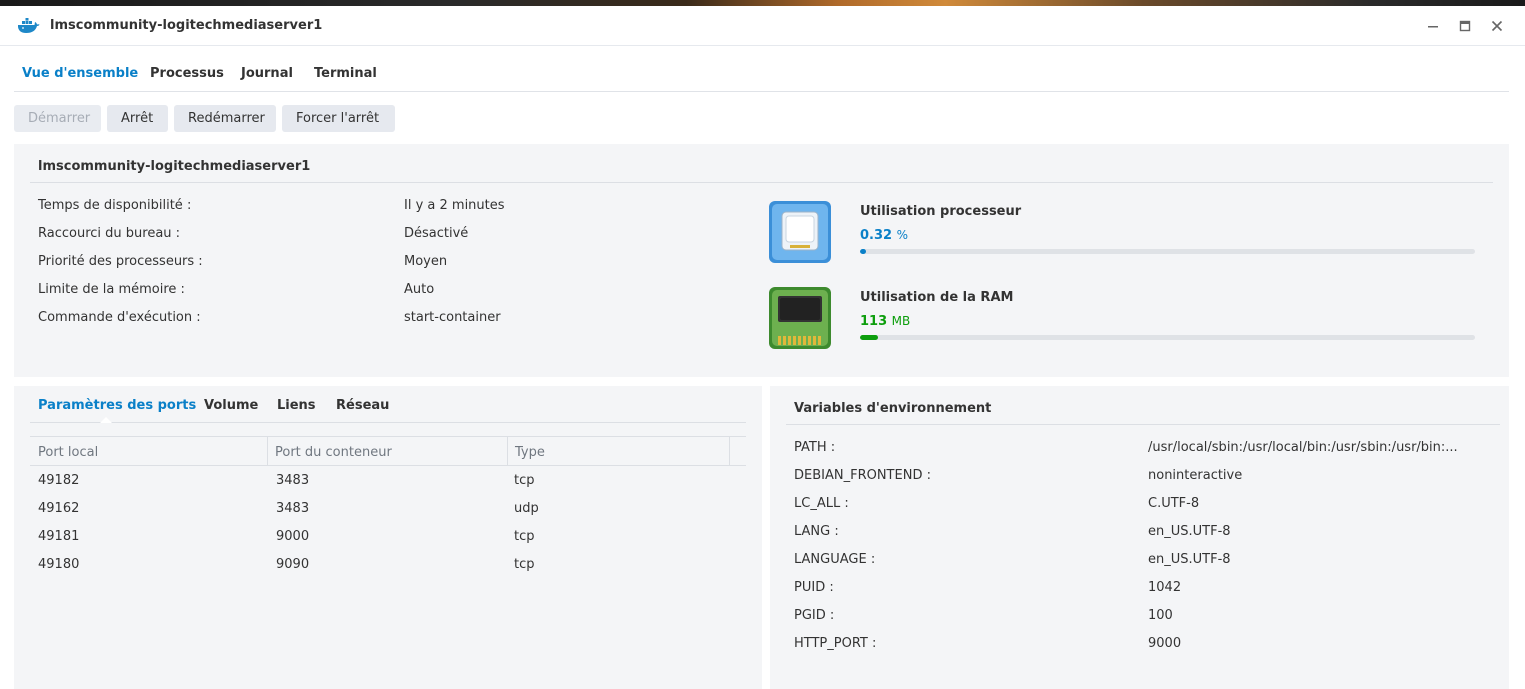  What do you see at coordinates (109, 233) in the screenshot?
I see `desktop-shortcut-label: Raccourci du bureau :` at bounding box center [109, 233].